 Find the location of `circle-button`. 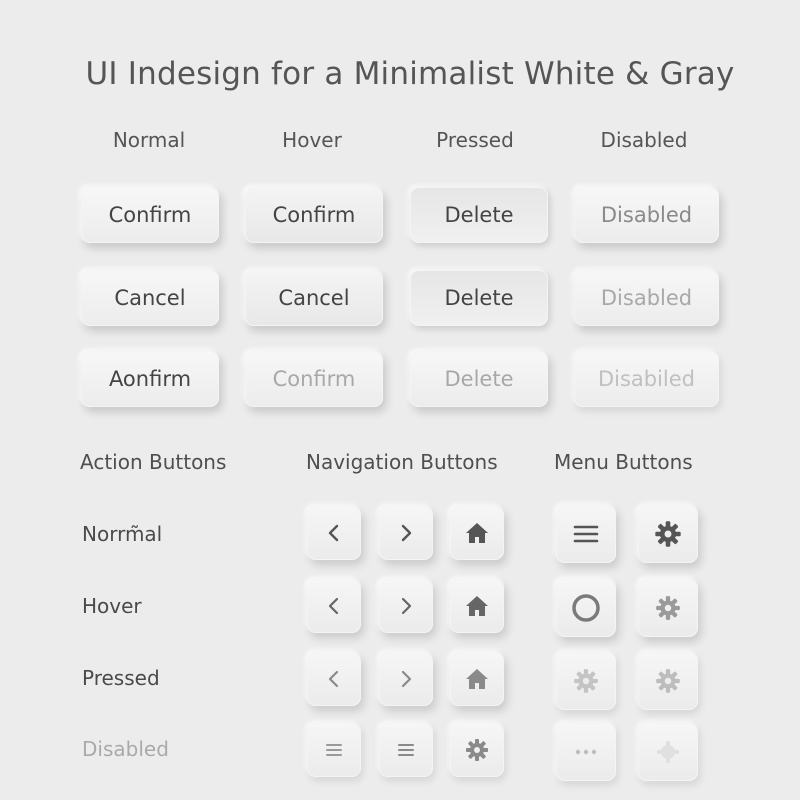

circle-button is located at coordinates (586, 608).